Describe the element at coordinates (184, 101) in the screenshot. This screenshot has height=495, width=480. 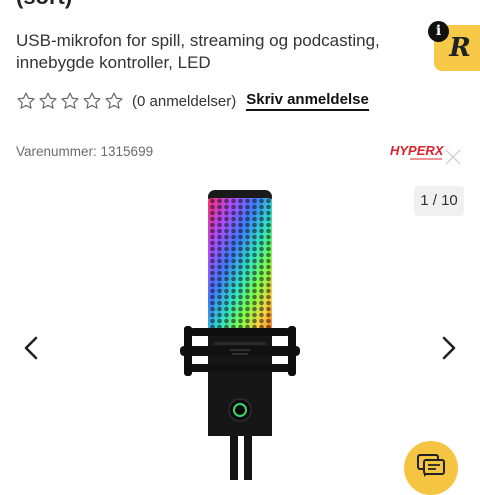
I see `review-count: (0 anmeldelser)` at that location.